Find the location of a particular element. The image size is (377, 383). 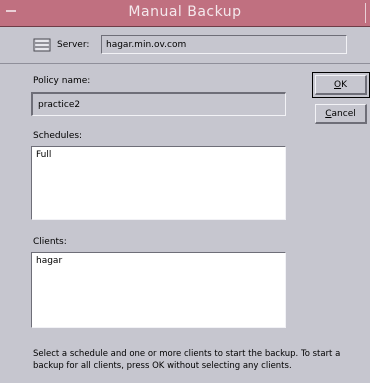

list-item: Full is located at coordinates (158, 155).